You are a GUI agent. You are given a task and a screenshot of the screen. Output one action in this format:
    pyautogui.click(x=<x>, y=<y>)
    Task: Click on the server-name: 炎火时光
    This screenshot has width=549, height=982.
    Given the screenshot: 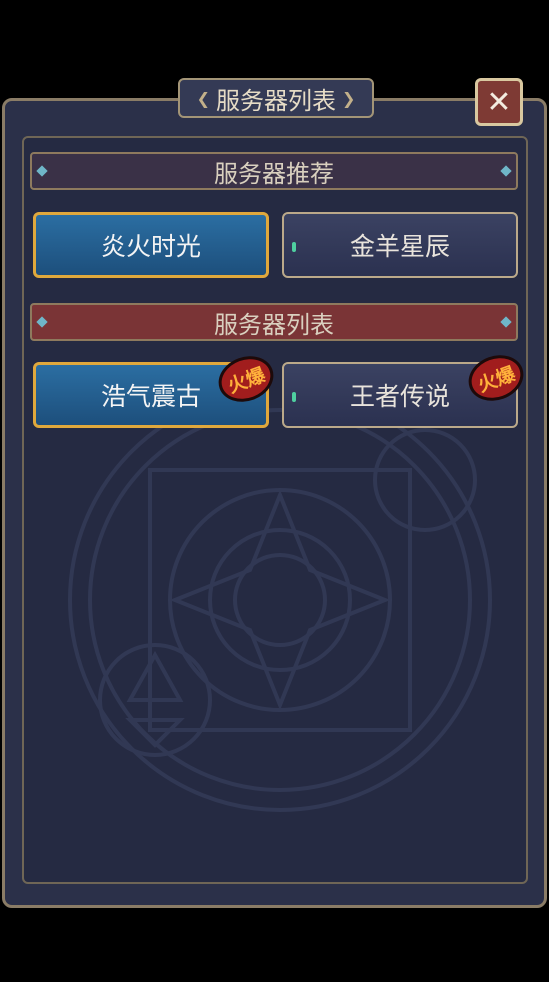 What is the action you would take?
    pyautogui.click(x=150, y=246)
    